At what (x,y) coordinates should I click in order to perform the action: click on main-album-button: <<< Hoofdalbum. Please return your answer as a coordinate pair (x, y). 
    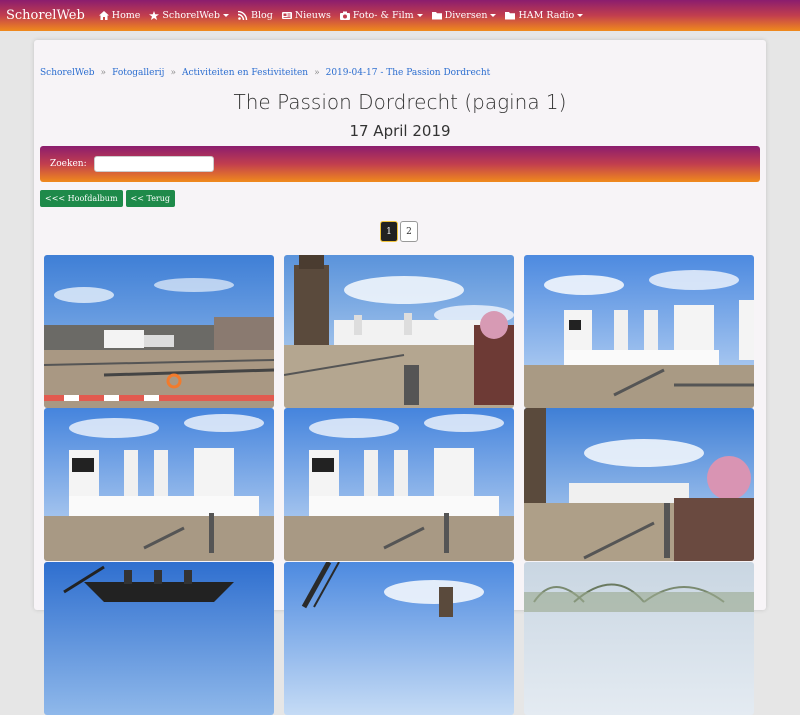
    Looking at the image, I should click on (81, 198).